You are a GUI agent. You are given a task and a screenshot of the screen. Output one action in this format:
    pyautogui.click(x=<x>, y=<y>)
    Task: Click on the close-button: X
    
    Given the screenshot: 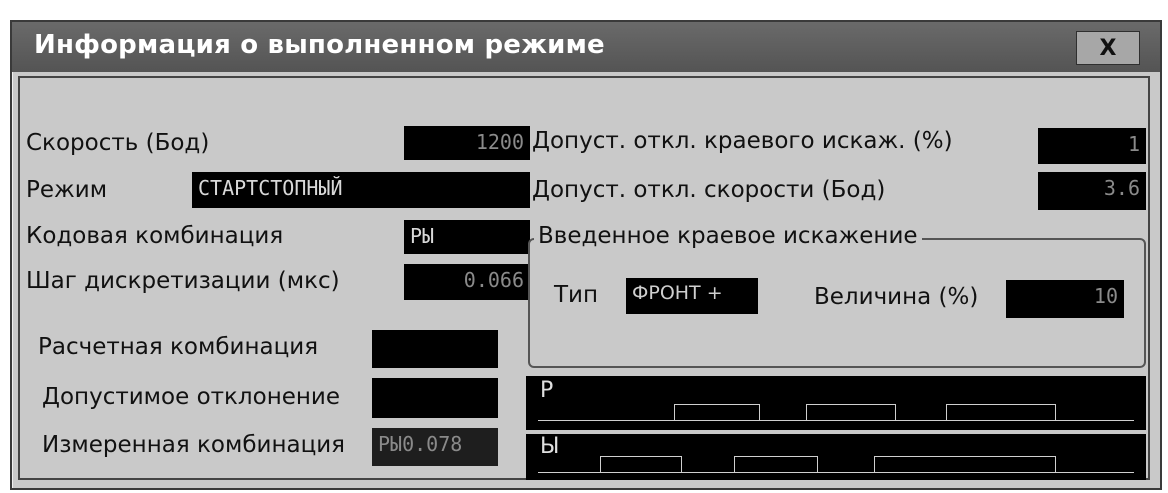 What is the action you would take?
    pyautogui.click(x=1108, y=48)
    